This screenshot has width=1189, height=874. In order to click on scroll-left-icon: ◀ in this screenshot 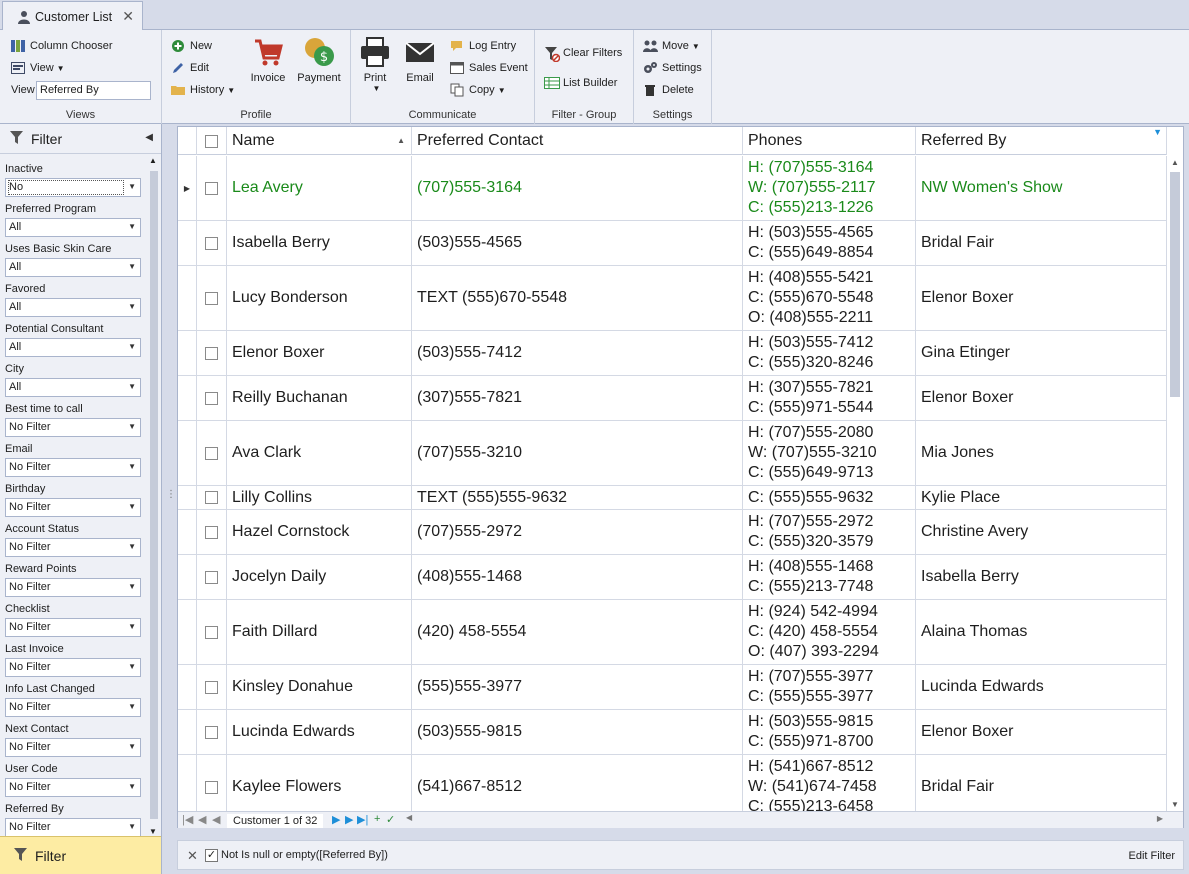, I will do `click(409, 817)`.